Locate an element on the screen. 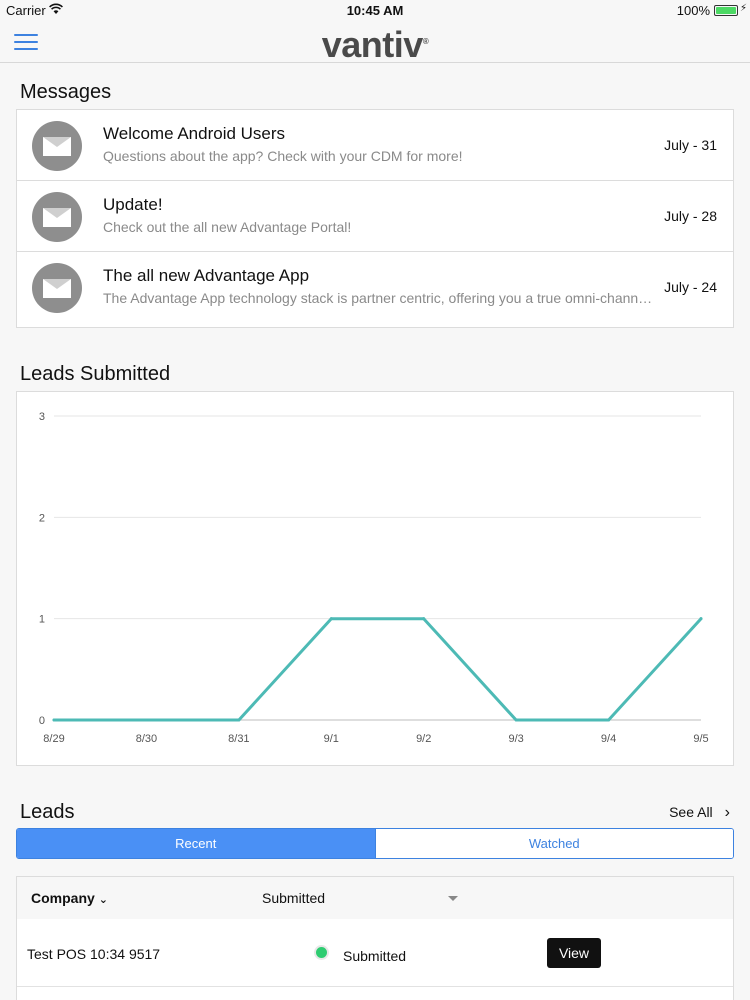 This screenshot has height=1000, width=750. message-title: The all new Advantage App is located at coordinates (206, 275).